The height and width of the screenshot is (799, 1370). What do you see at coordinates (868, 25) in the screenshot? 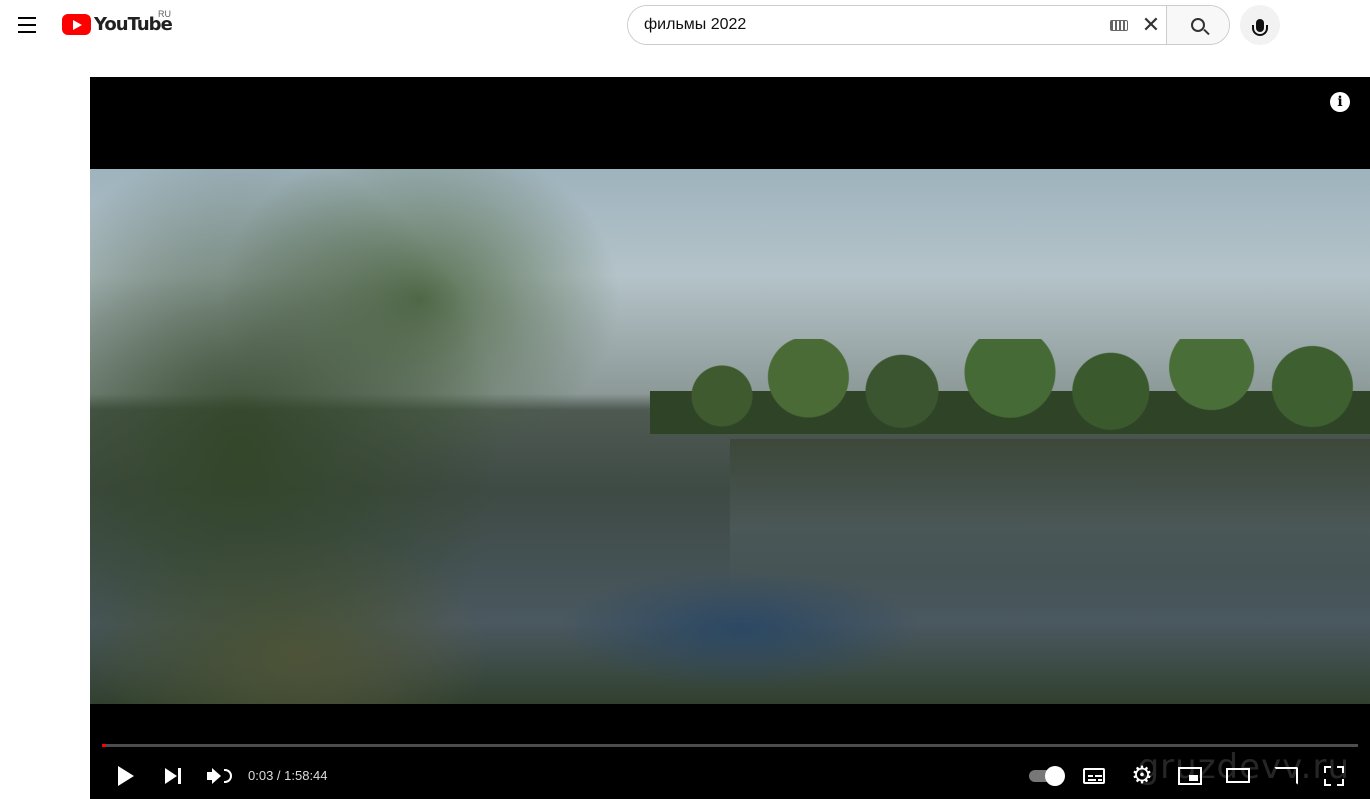
I see `search-input` at bounding box center [868, 25].